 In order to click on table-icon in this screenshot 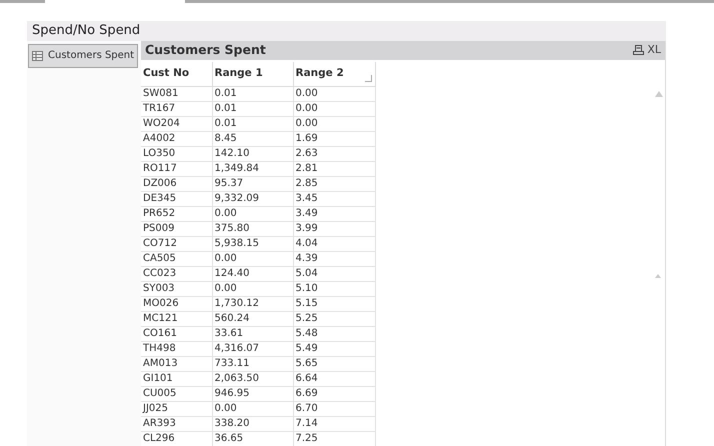, I will do `click(37, 55)`.